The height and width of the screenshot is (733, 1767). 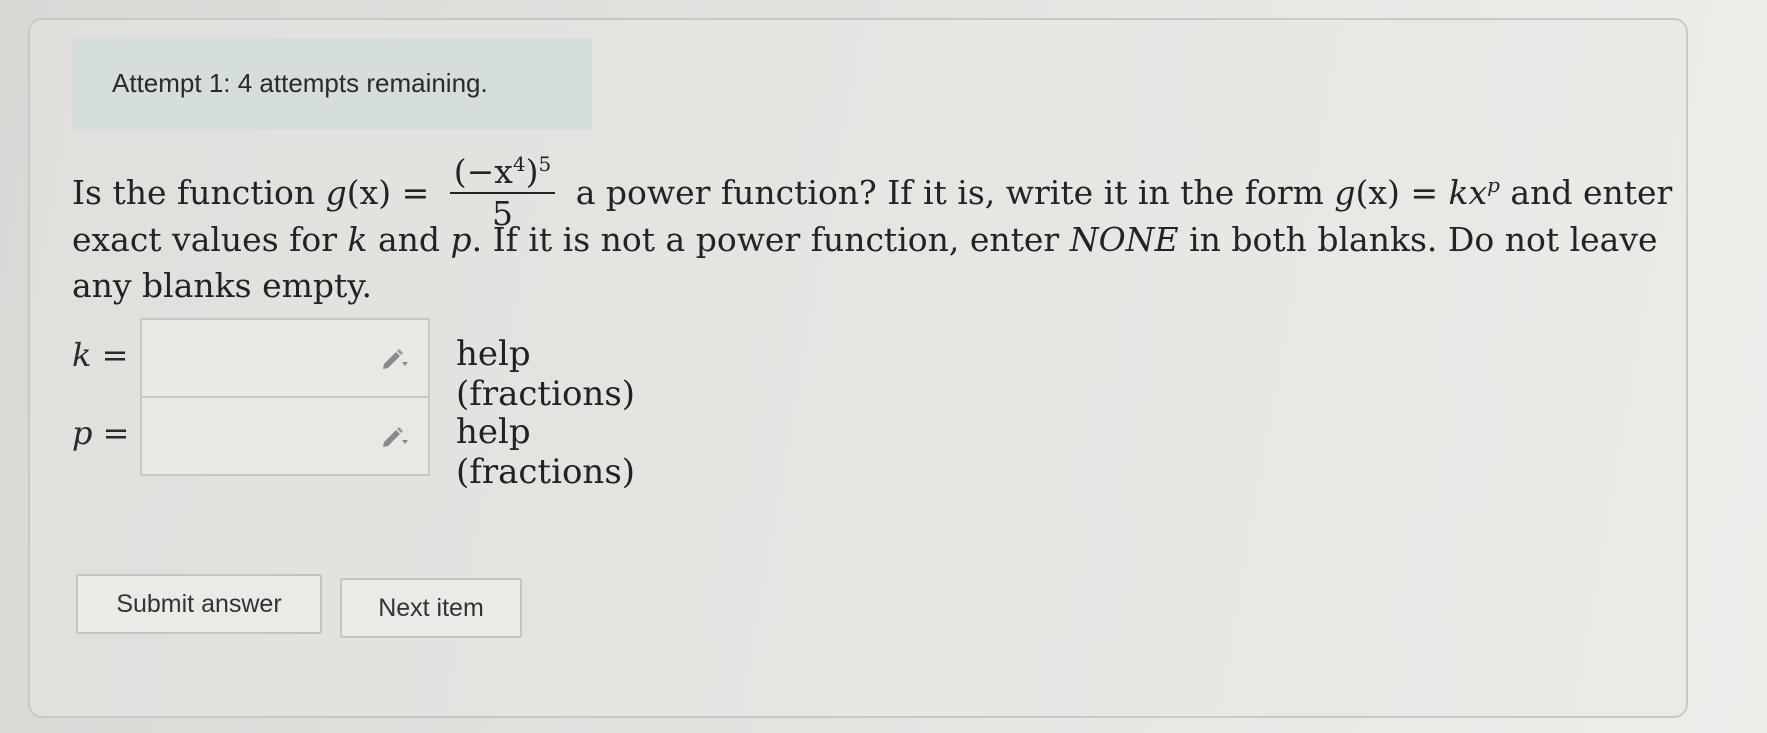 What do you see at coordinates (199, 604) in the screenshot?
I see `submit-answer-button: Submit answer` at bounding box center [199, 604].